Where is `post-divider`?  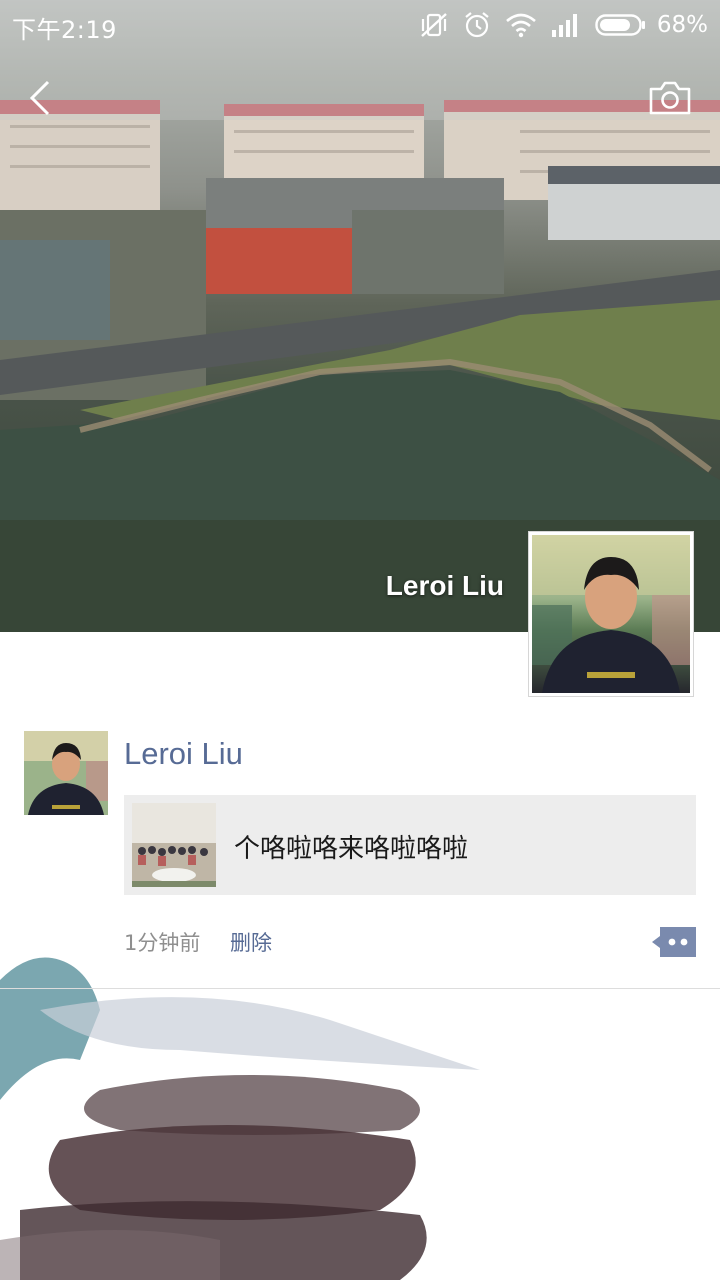
post-divider is located at coordinates (360, 988).